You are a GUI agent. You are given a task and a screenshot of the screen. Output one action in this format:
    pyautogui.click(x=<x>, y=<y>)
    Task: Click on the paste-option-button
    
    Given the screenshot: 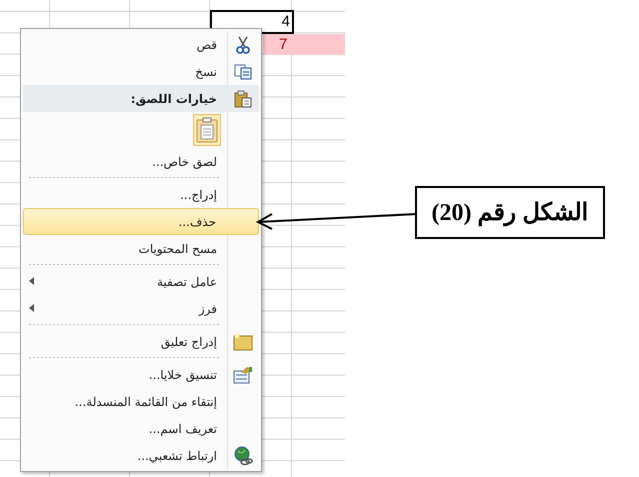 What is the action you would take?
    pyautogui.click(x=207, y=130)
    